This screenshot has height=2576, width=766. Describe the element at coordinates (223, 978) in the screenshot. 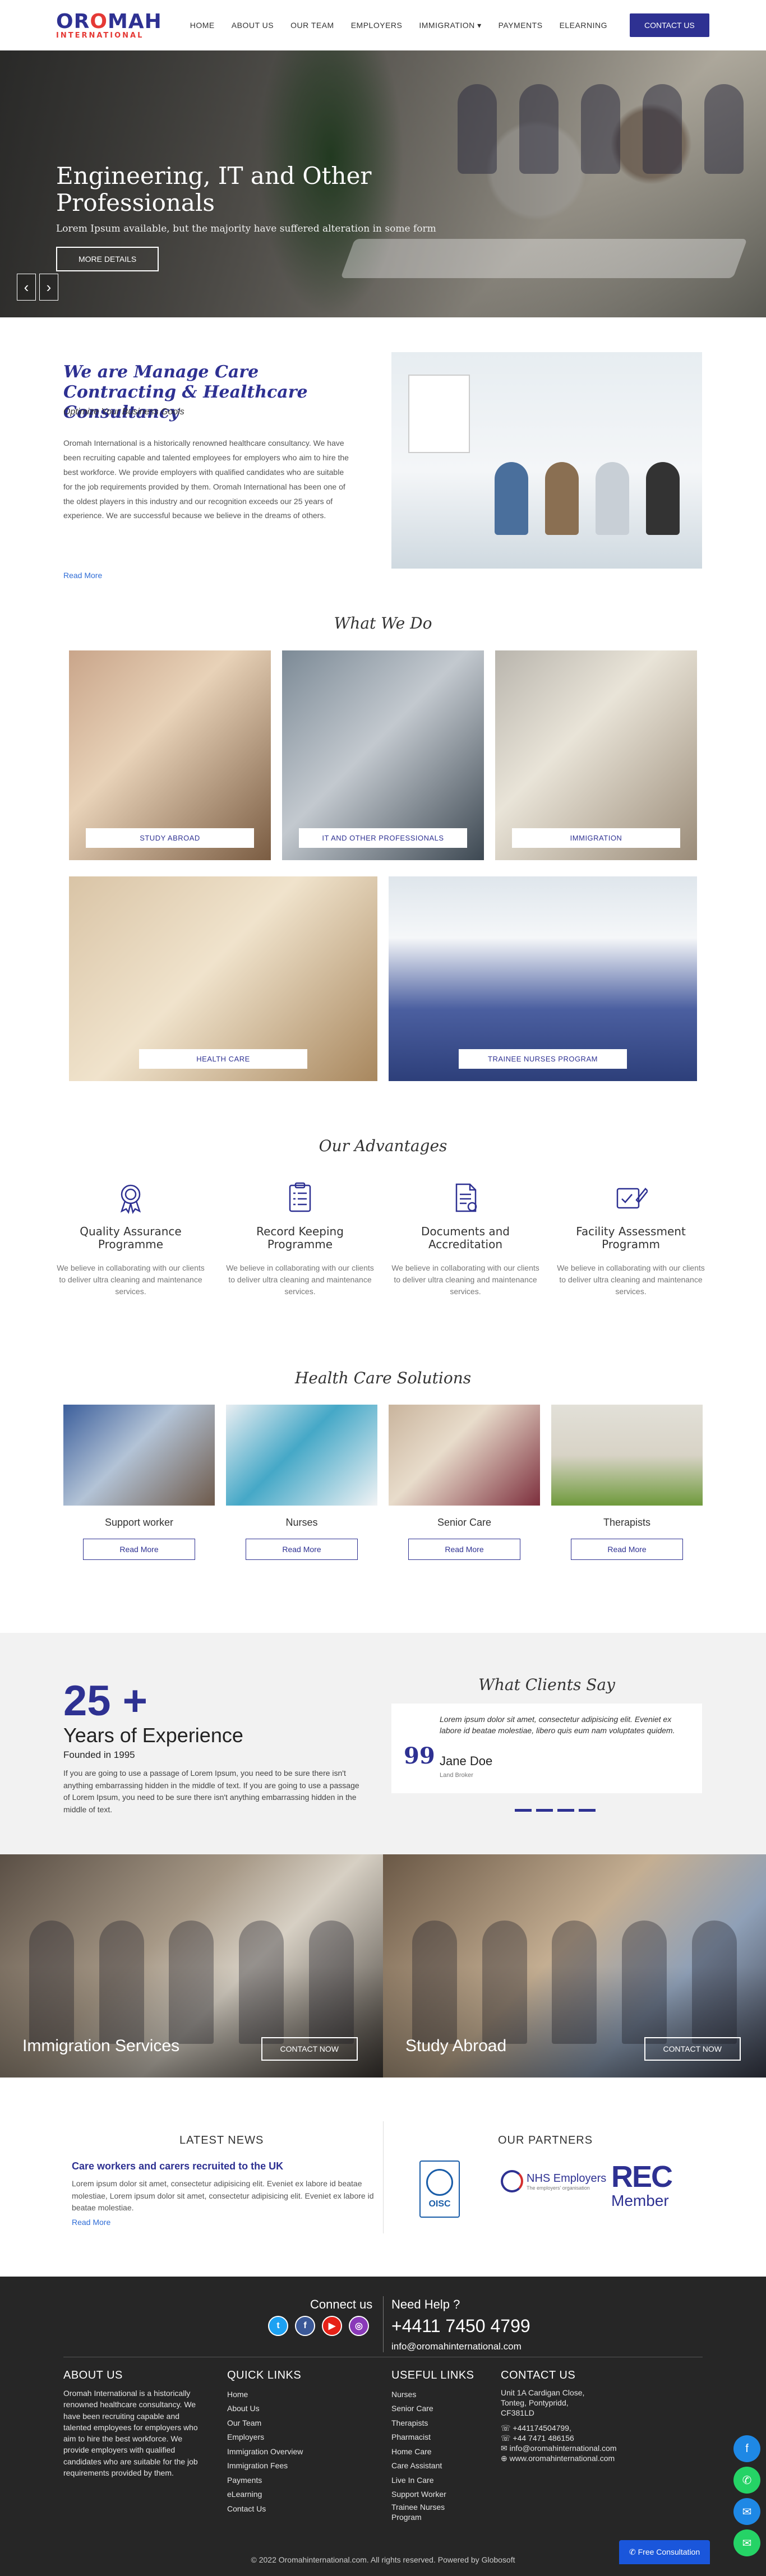

I see `tile-health-care: HEALTH CARE` at that location.